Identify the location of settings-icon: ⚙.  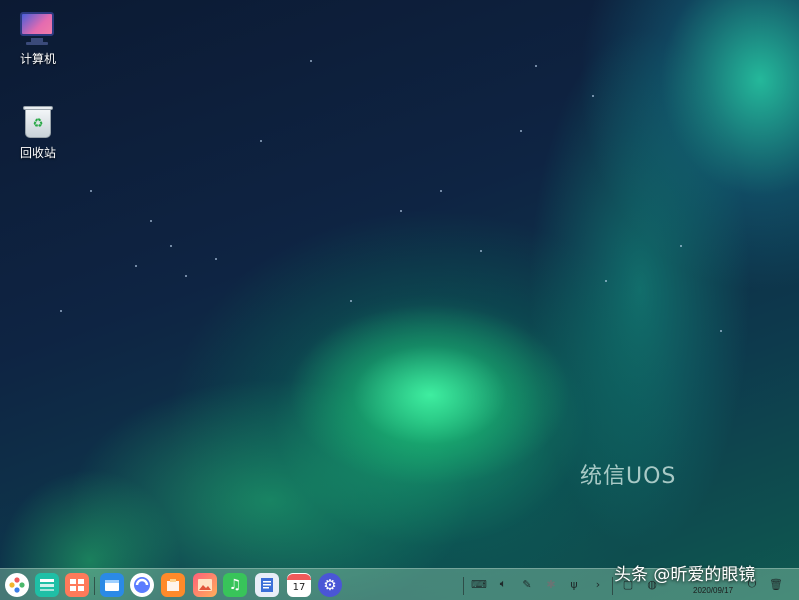
(330, 585).